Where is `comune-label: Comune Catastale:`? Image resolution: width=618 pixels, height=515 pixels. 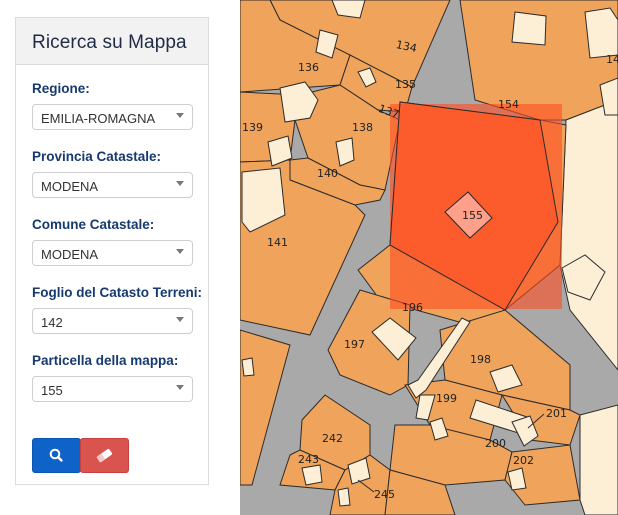
comune-label: Comune Catastale: is located at coordinates (93, 224).